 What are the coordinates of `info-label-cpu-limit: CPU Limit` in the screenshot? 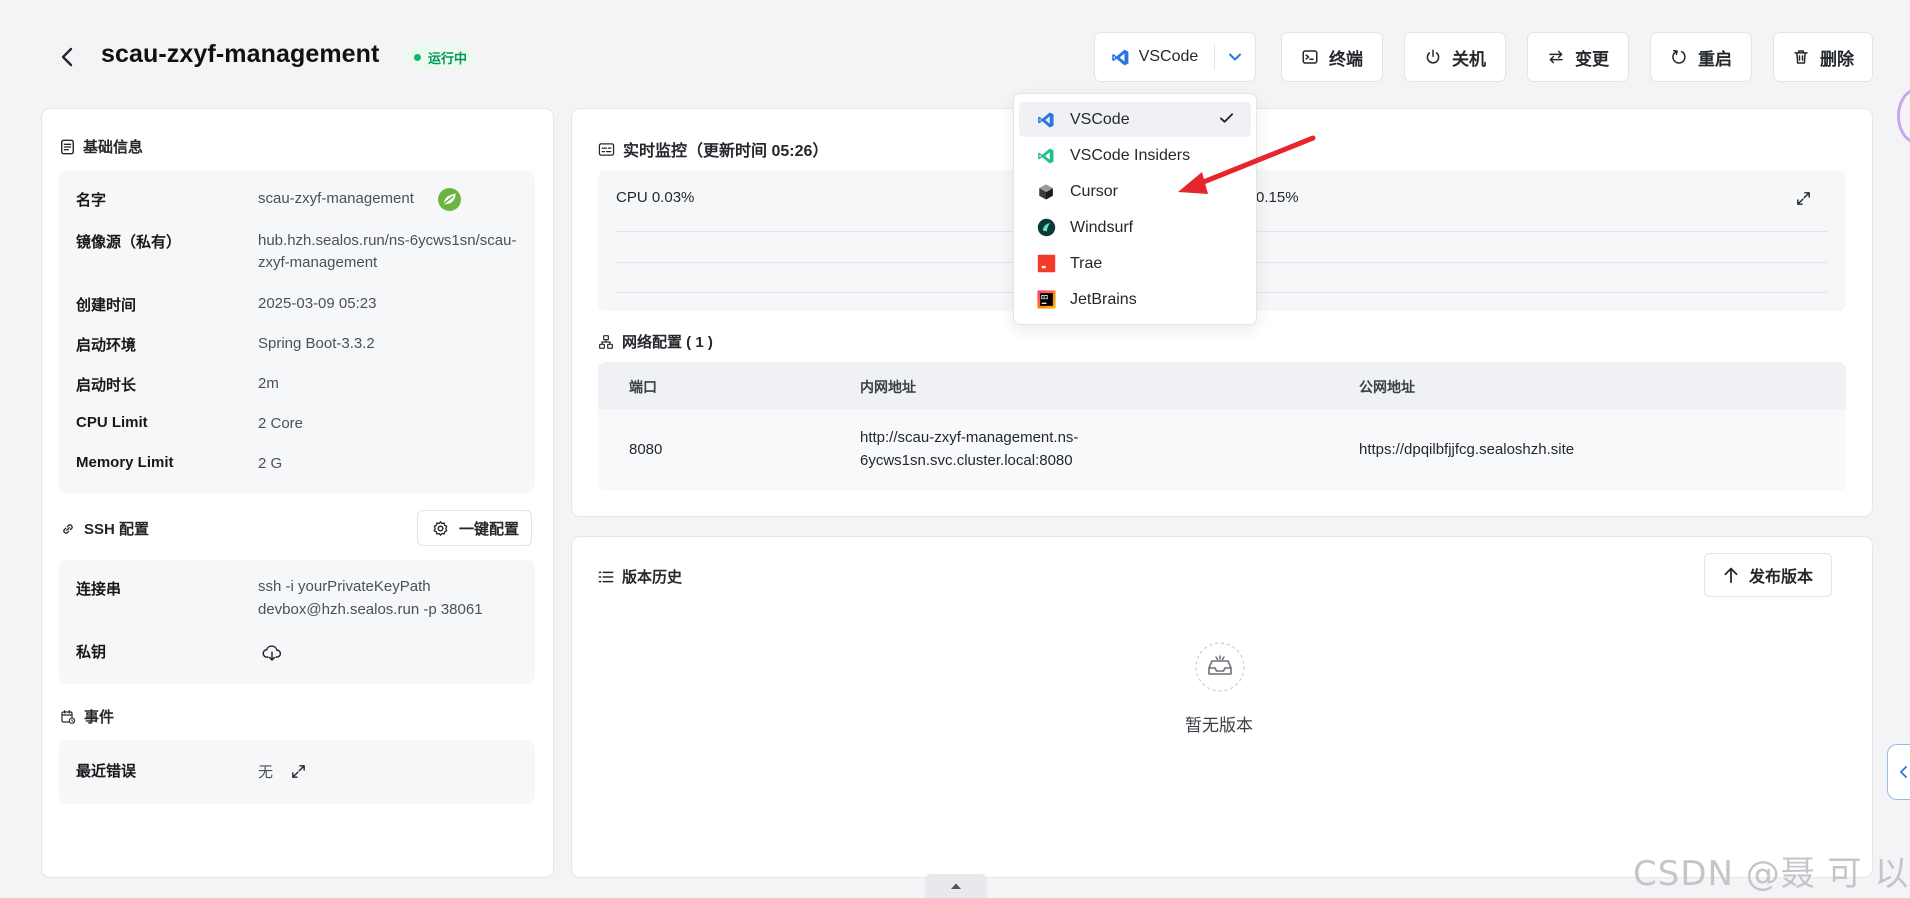 It's located at (112, 422).